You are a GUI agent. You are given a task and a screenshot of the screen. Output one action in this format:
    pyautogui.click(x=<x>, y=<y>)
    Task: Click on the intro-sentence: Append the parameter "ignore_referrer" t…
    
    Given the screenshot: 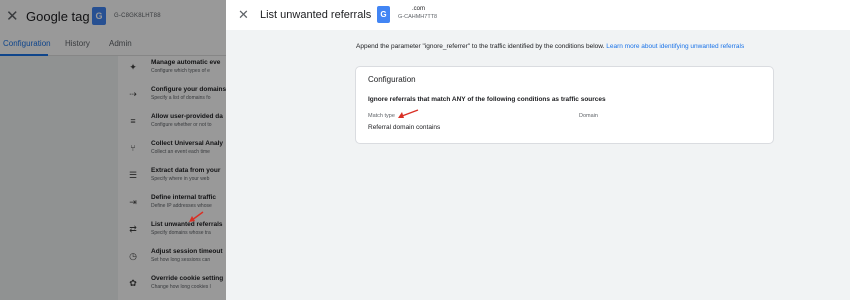 What is the action you would take?
    pyautogui.click(x=480, y=46)
    